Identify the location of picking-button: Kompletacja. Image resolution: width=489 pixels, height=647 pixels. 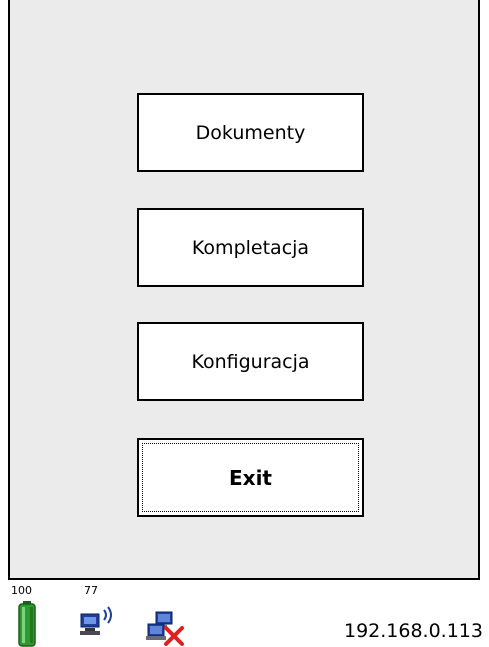
(250, 247).